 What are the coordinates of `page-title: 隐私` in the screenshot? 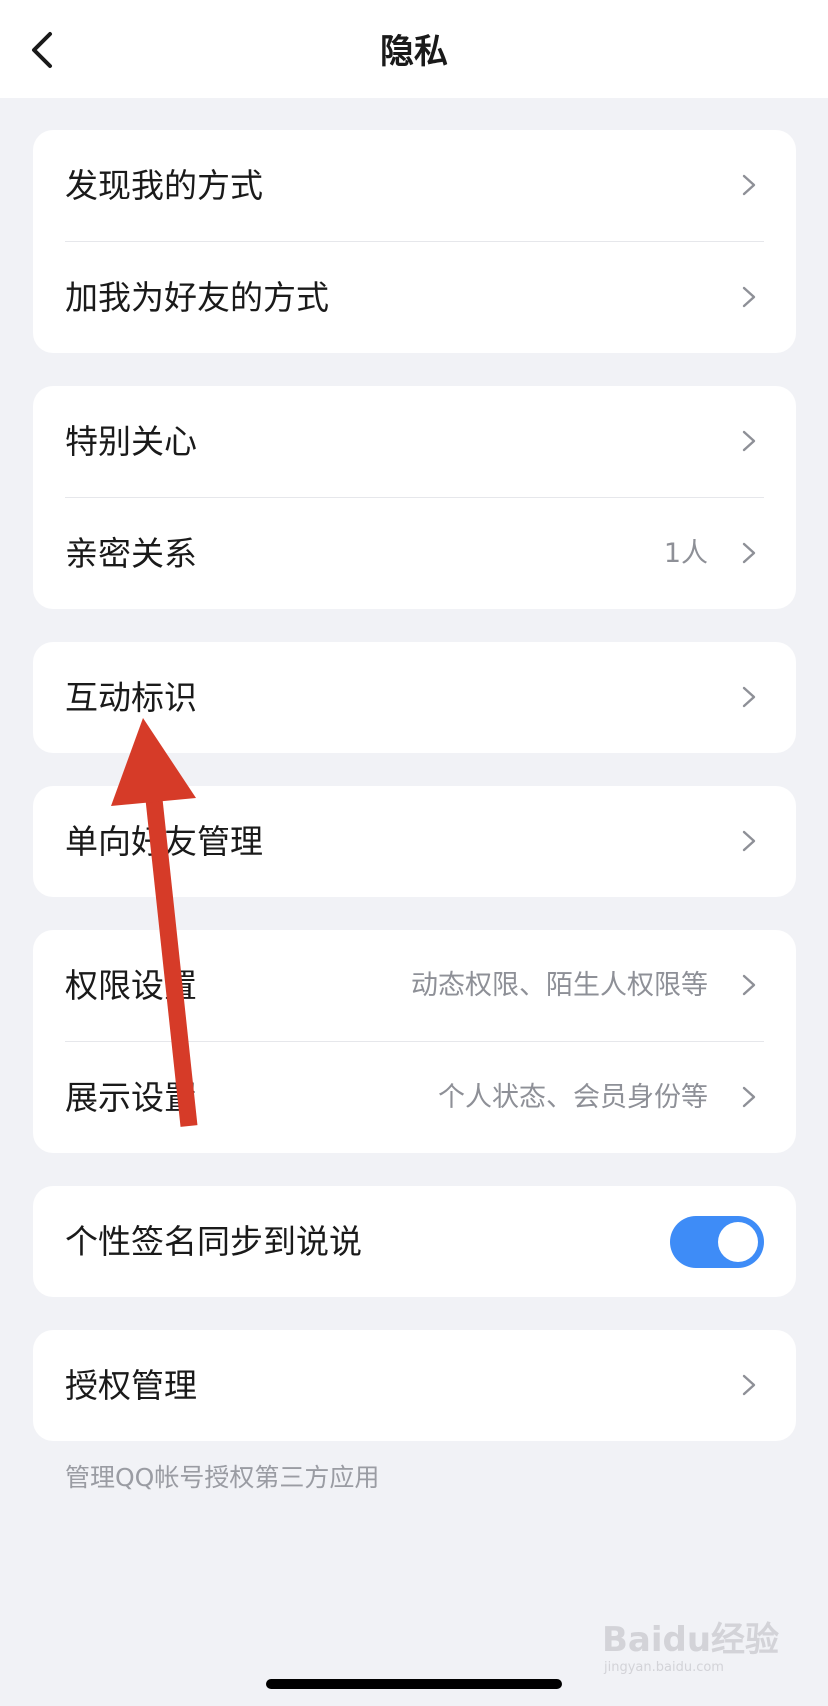 It's located at (414, 52).